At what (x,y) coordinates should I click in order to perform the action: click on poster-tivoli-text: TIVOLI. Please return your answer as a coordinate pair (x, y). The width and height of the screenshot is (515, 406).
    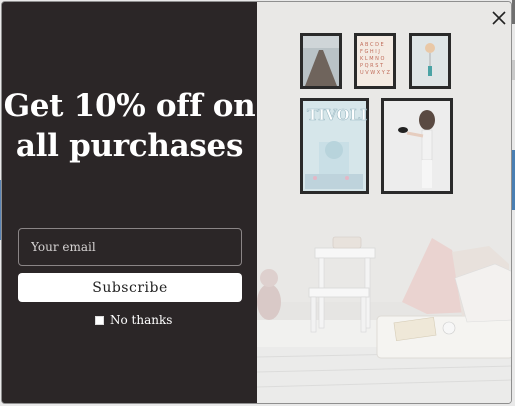
    Looking at the image, I should click on (337, 115).